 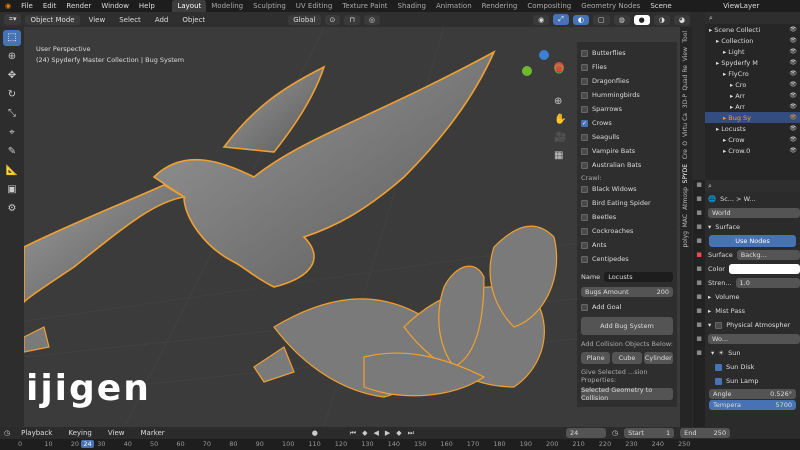 I want to click on shading-solid-icon: ●, so click(x=641, y=19).